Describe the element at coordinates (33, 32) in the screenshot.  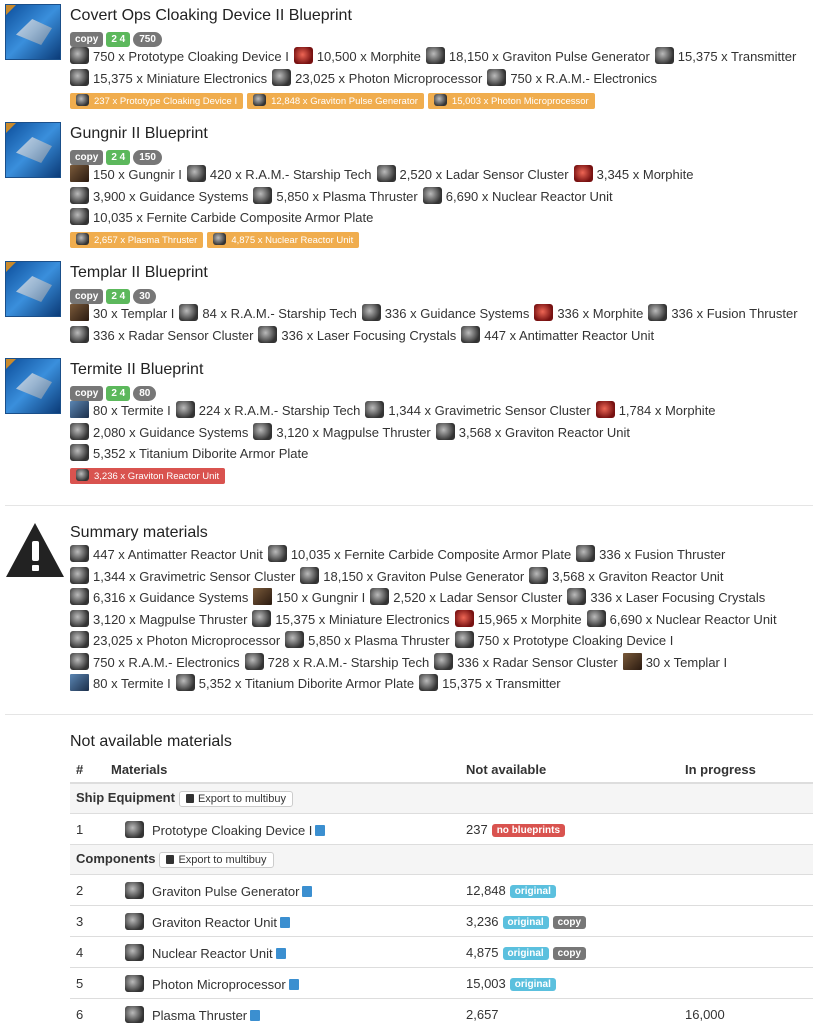
I see `blueprint-icon` at that location.